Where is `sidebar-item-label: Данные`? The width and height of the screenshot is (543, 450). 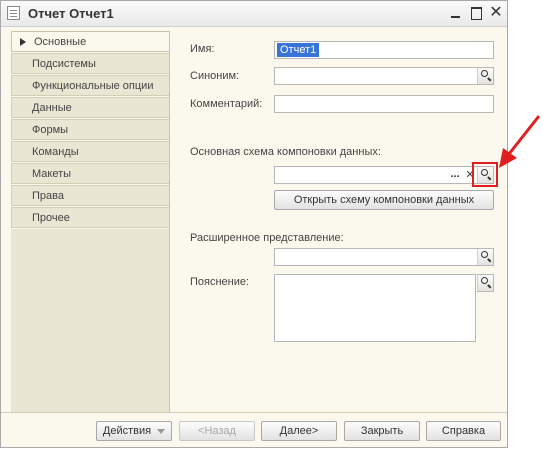 sidebar-item-label: Данные is located at coordinates (52, 108).